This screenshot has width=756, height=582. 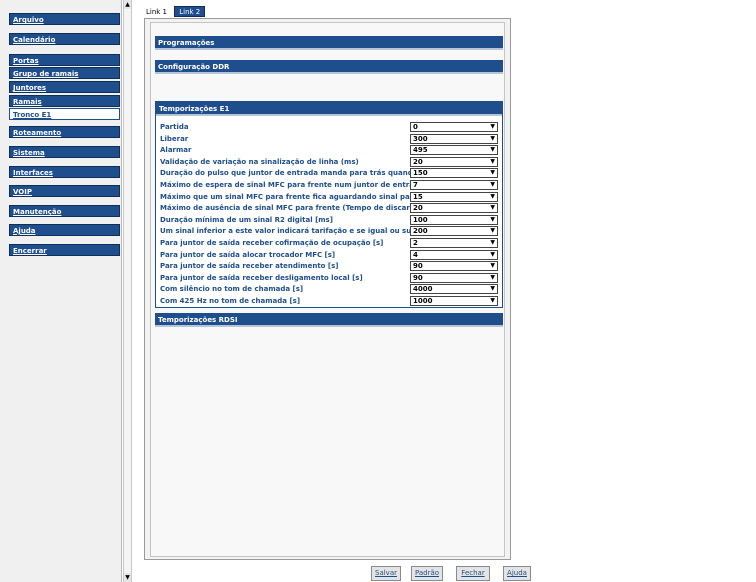 I want to click on e1-row-select: 150 ▼, so click(x=454, y=173).